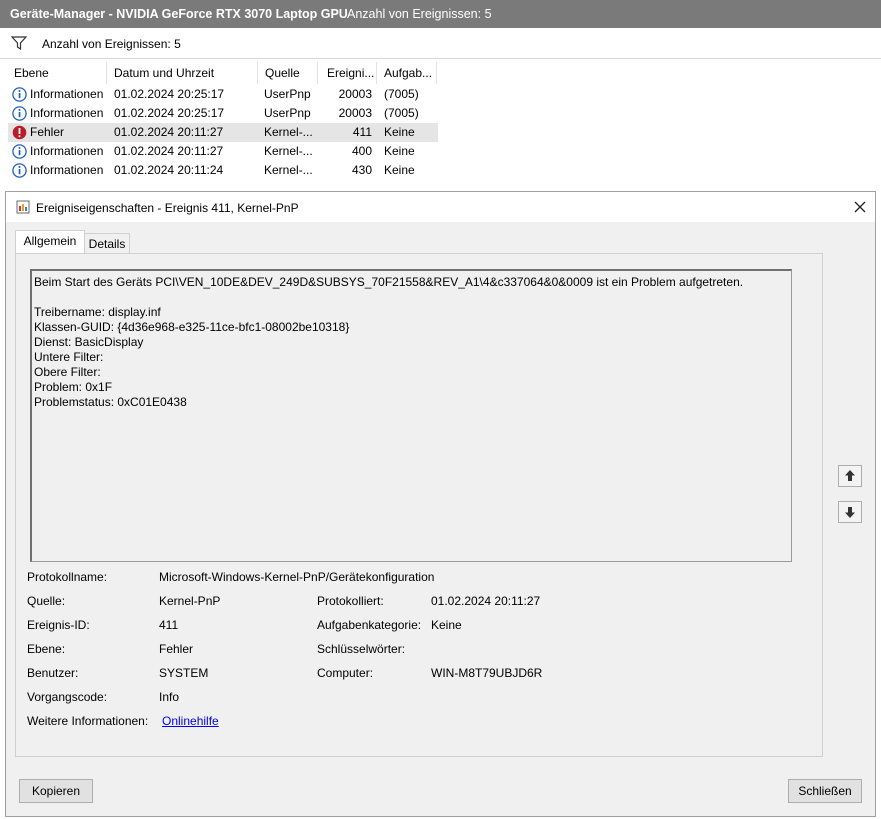 The width and height of the screenshot is (881, 819). Describe the element at coordinates (97, 312) in the screenshot. I see `description-line: Treibername: display.inf` at that location.